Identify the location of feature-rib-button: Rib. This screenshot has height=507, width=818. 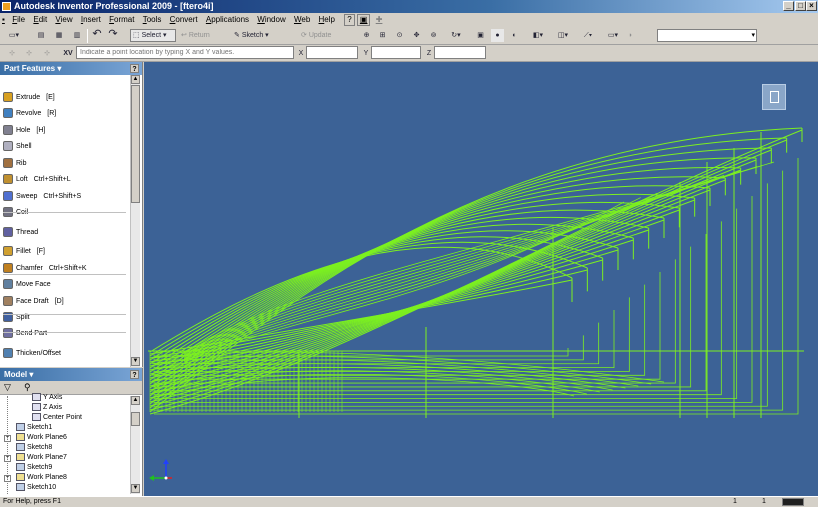
(18, 164).